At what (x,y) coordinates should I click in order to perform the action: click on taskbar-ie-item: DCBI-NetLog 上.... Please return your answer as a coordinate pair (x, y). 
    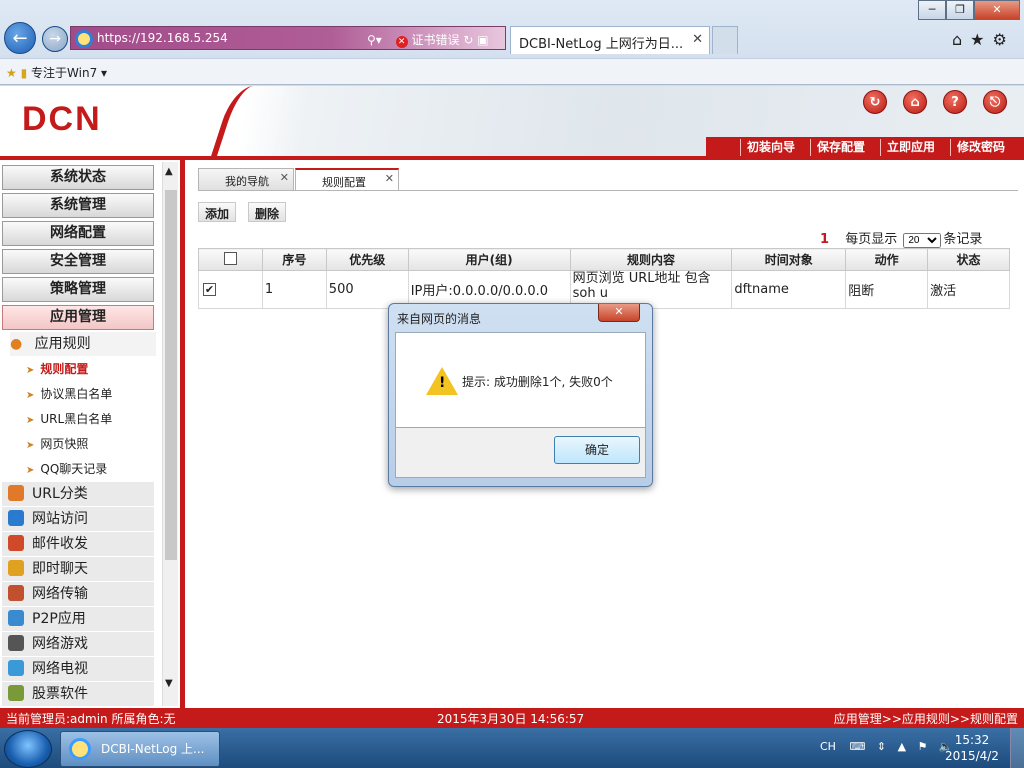
    Looking at the image, I should click on (140, 749).